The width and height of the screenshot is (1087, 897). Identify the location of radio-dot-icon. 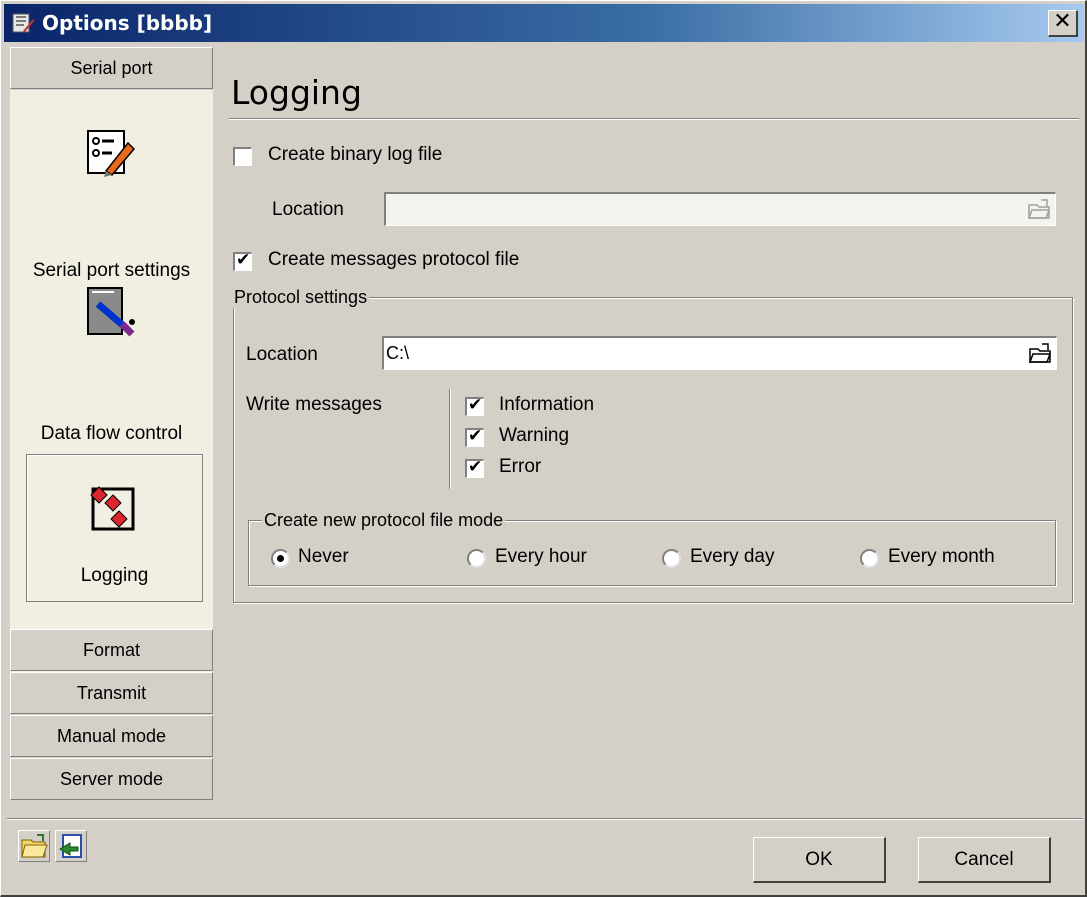
(280, 558).